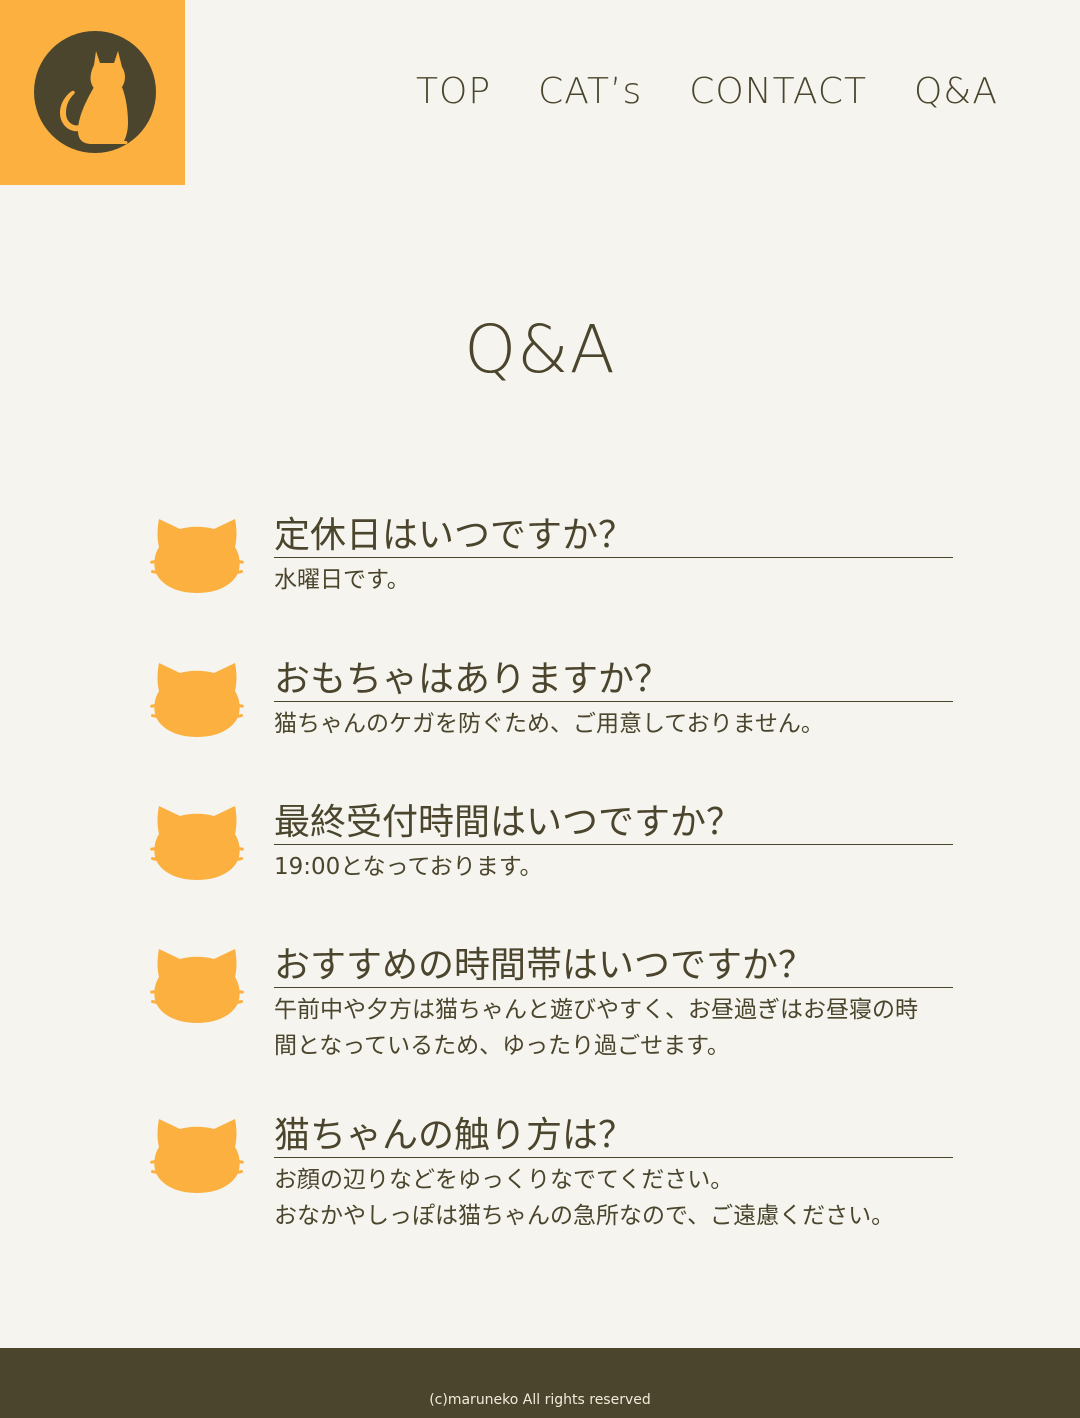  Describe the element at coordinates (549, 724) in the screenshot. I see `faq-answer-line: 猫ちゃんのケガを防ぐため、ご用意しておりません。` at that location.